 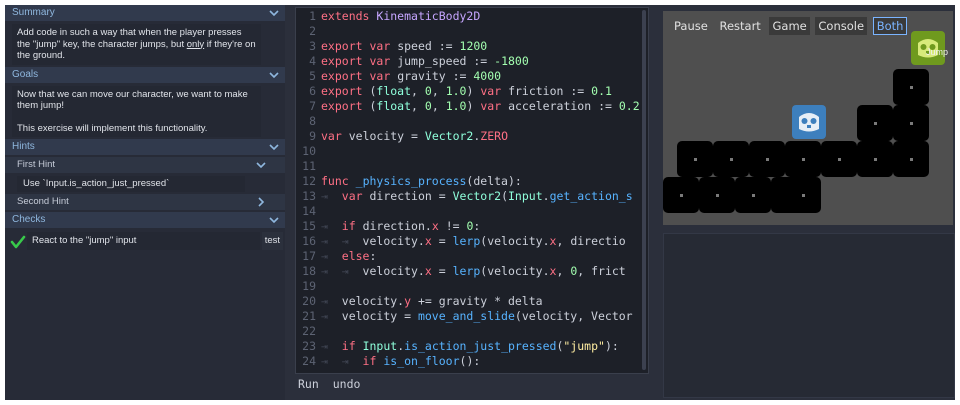 I want to click on code-token: extends, so click(x=345, y=16).